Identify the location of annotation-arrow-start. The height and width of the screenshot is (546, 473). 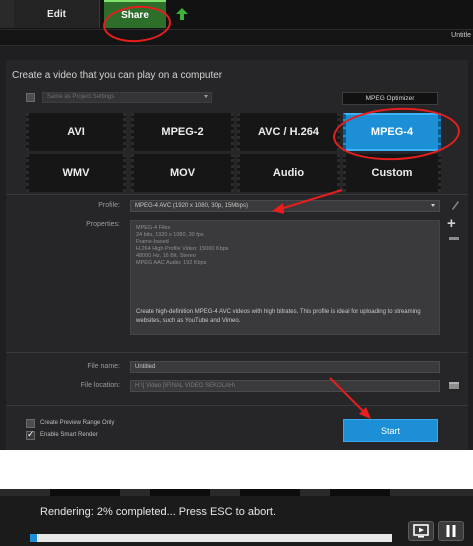
(348, 396).